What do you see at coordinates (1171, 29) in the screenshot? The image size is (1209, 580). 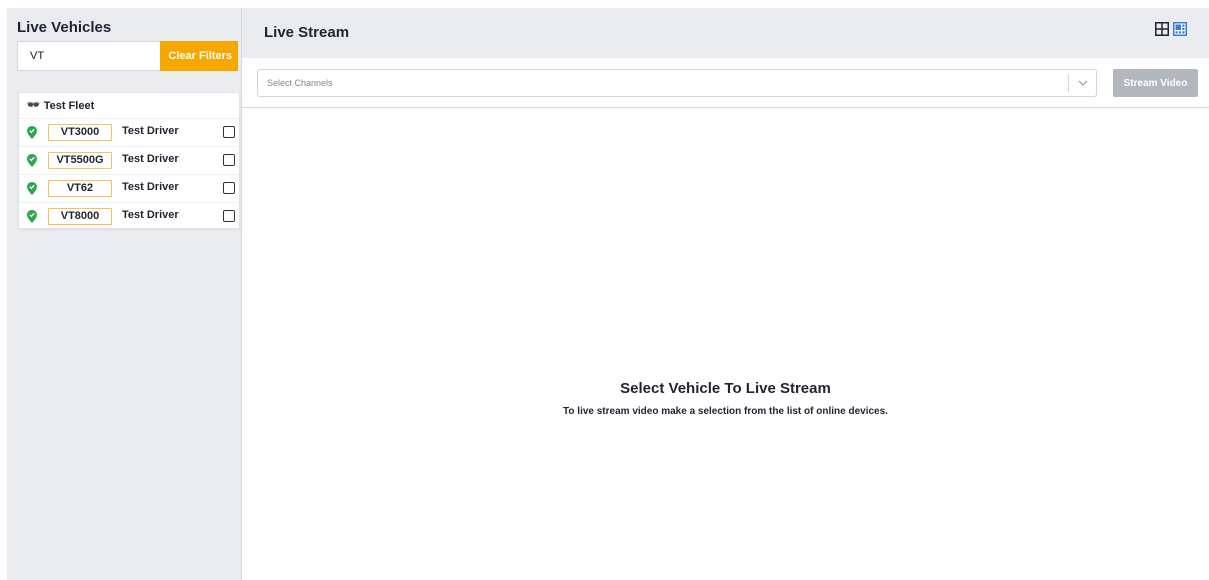 I see `layout-switcher` at bounding box center [1171, 29].